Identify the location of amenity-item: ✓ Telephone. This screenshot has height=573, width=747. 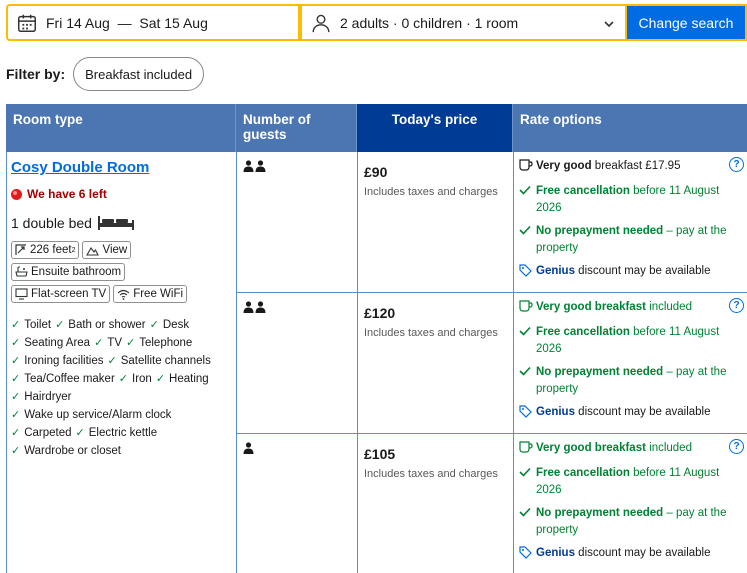
(159, 343).